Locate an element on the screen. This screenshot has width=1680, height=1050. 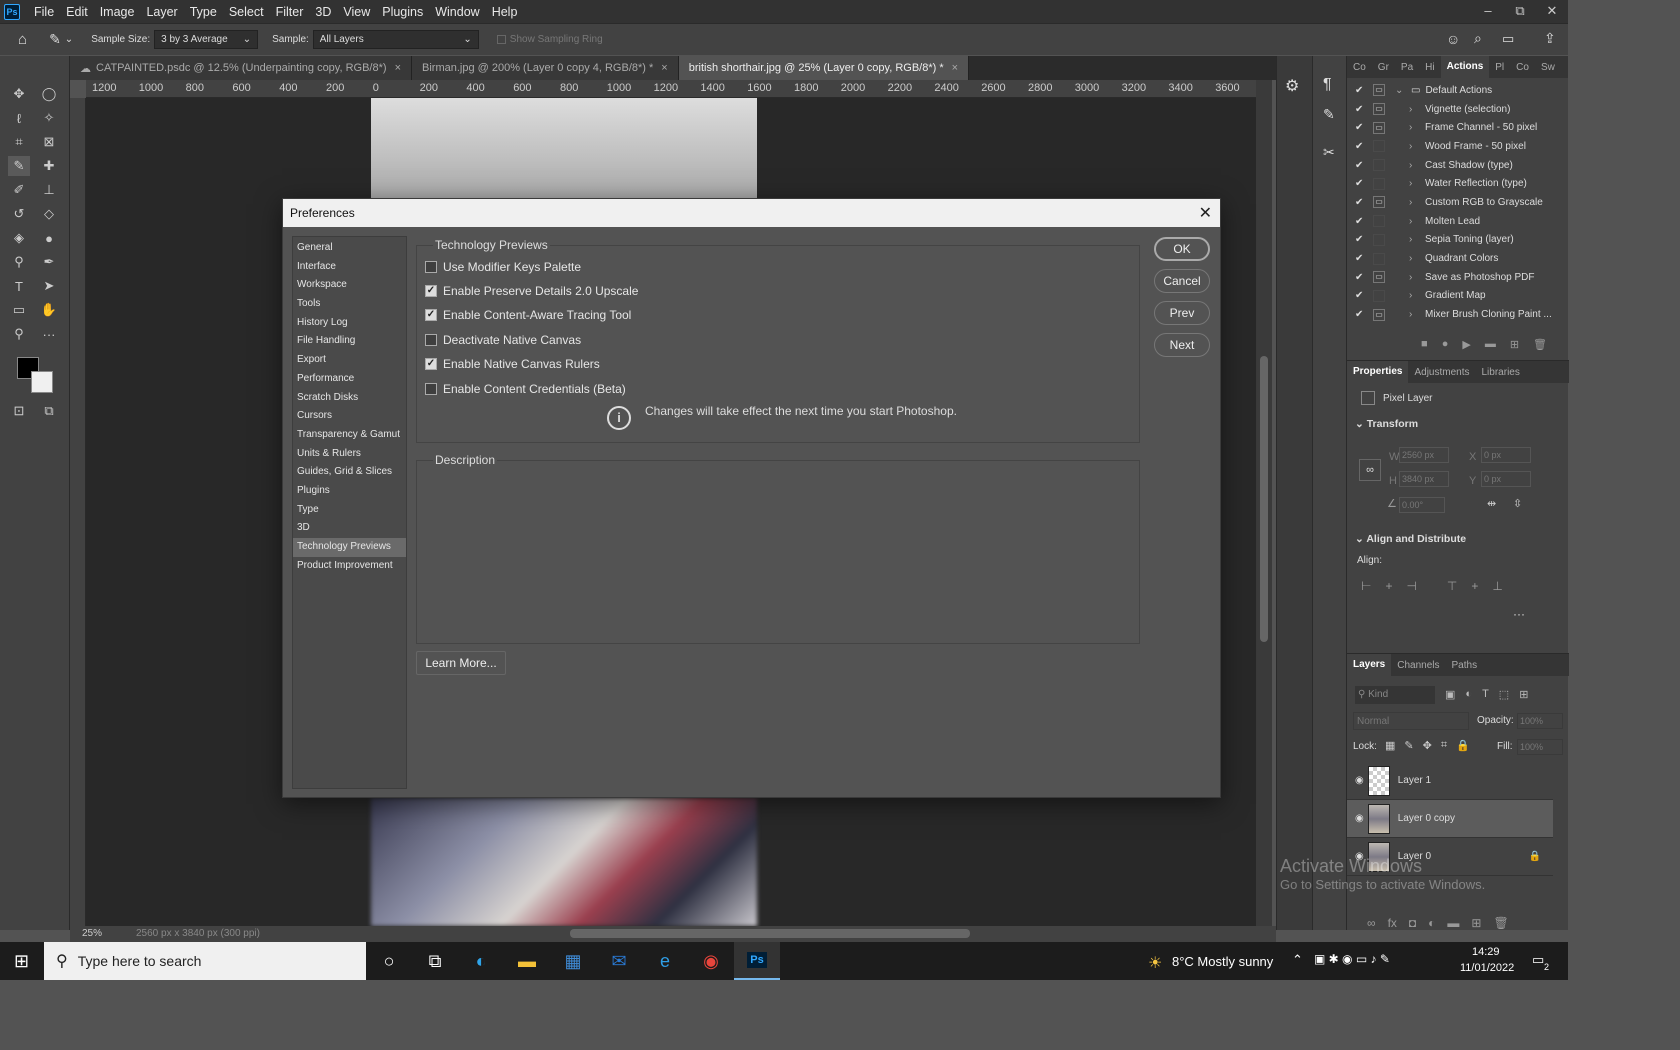
menu-edit: Edit is located at coordinates (77, 12).